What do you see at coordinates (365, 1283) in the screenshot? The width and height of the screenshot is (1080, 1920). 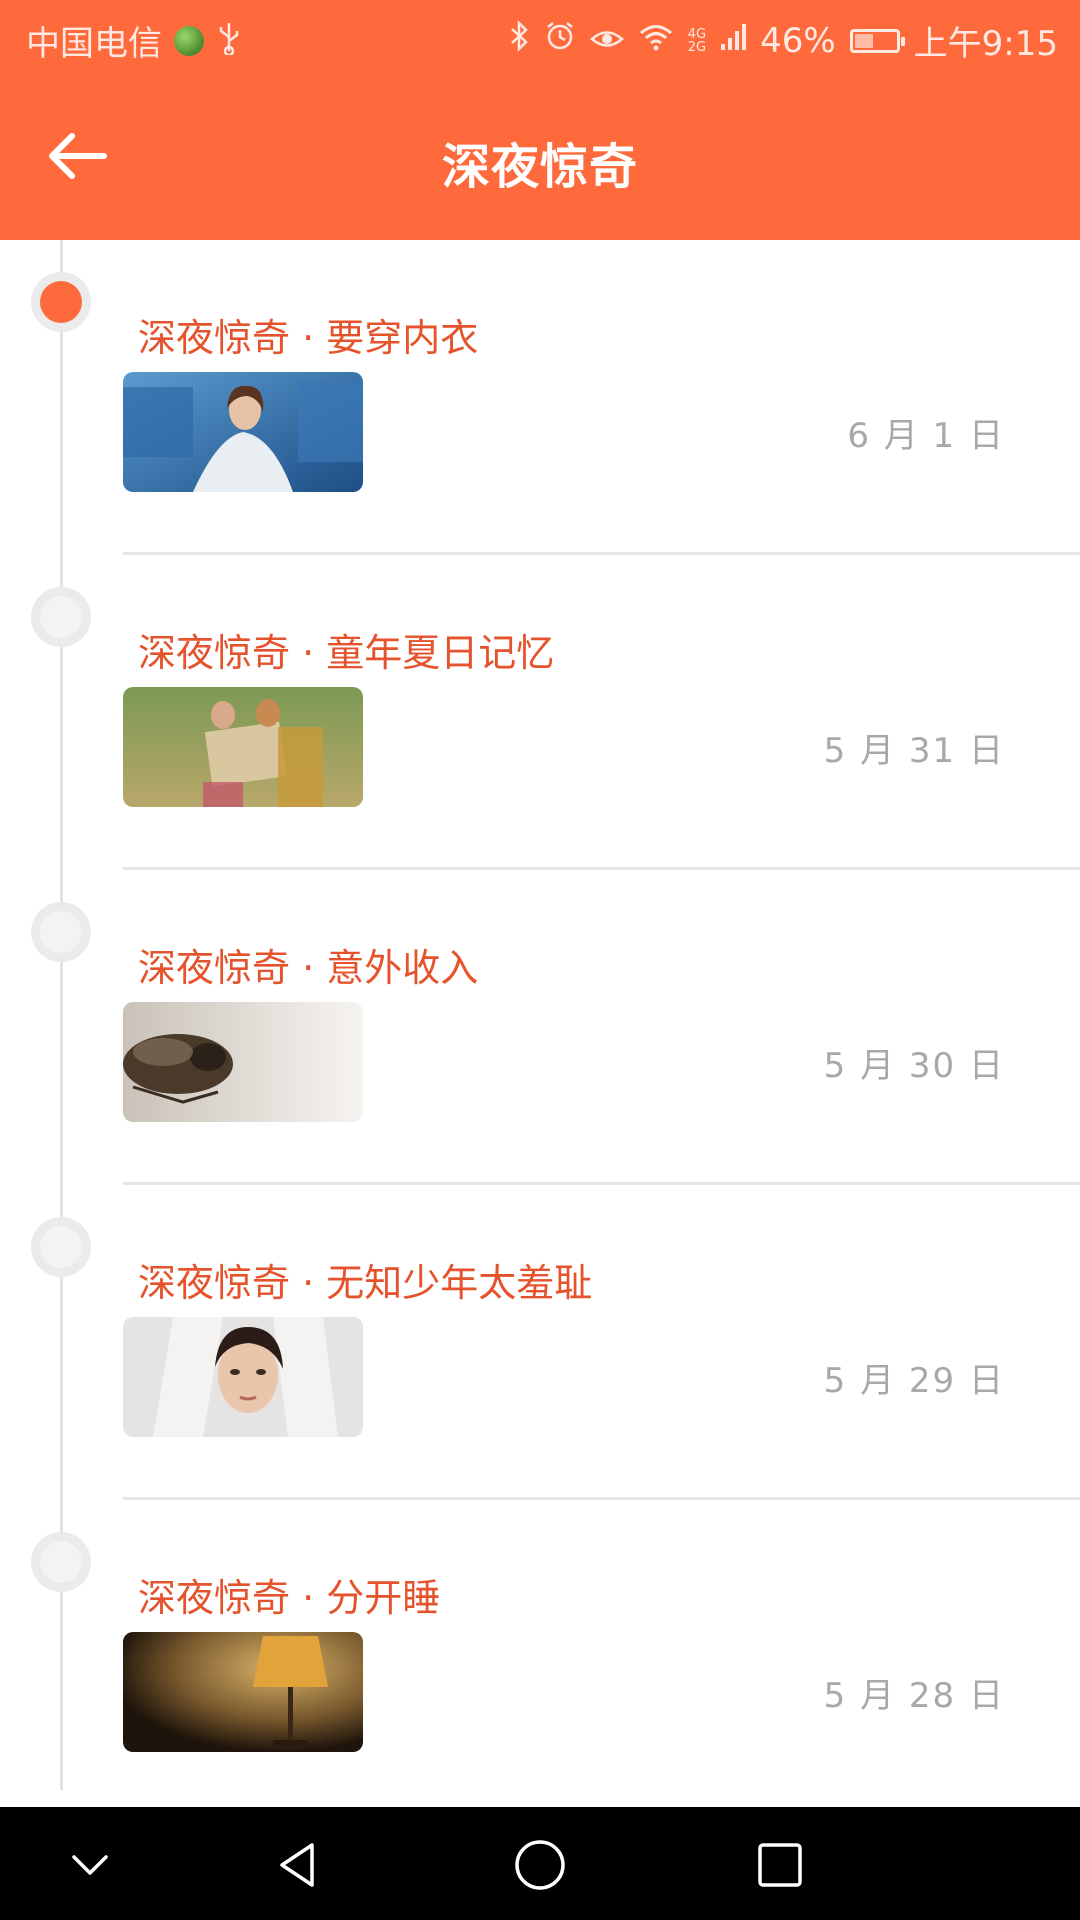 I see `item-title: 深夜惊奇 · 无知少年太羞耻` at bounding box center [365, 1283].